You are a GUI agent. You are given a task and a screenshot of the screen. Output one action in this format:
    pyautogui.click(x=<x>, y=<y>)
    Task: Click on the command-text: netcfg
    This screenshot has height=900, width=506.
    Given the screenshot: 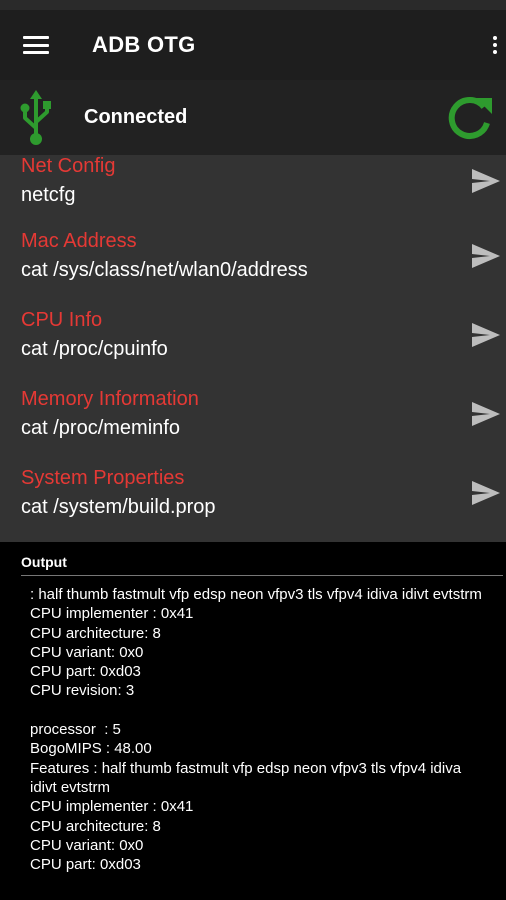 What is the action you would take?
    pyautogui.click(x=48, y=195)
    